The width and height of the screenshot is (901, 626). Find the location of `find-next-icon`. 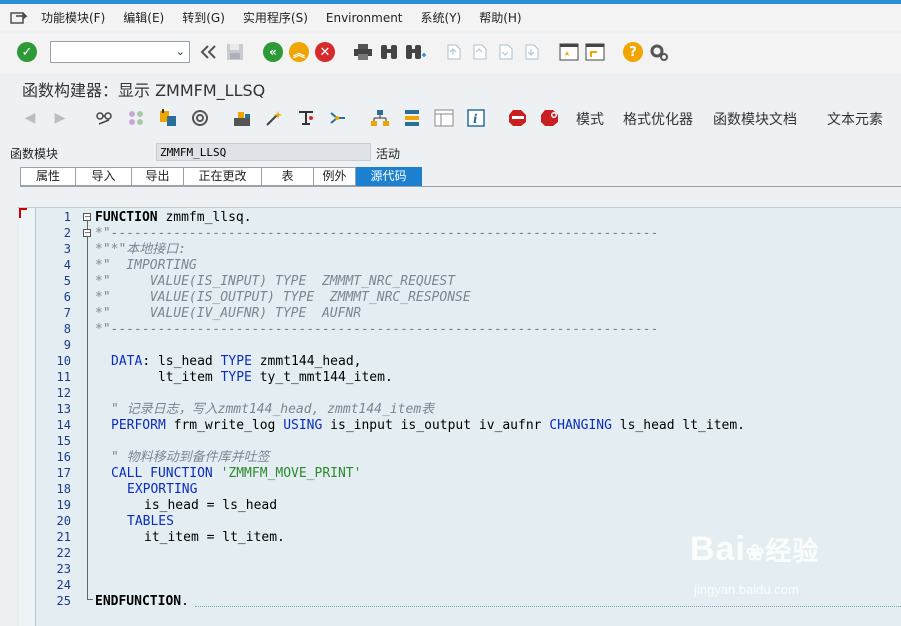

find-next-icon is located at coordinates (415, 52).